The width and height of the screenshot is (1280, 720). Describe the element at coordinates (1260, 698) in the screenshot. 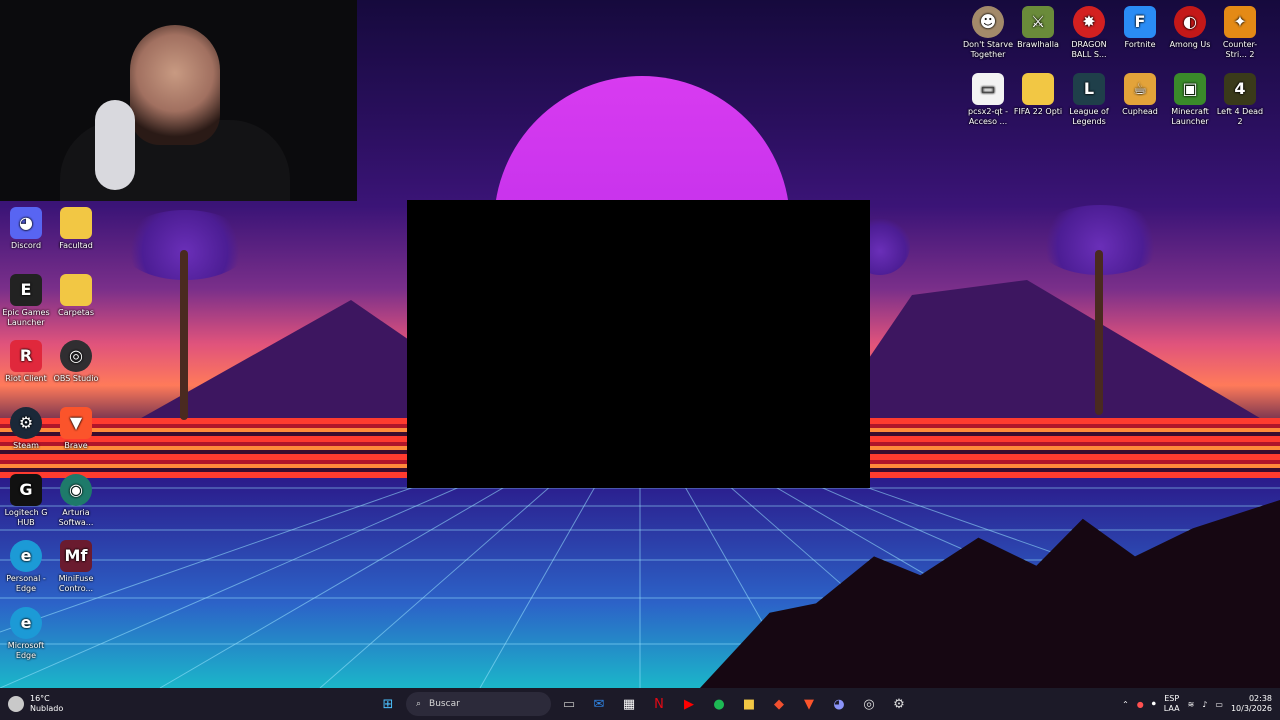

I see `clock-time: 02:38` at that location.